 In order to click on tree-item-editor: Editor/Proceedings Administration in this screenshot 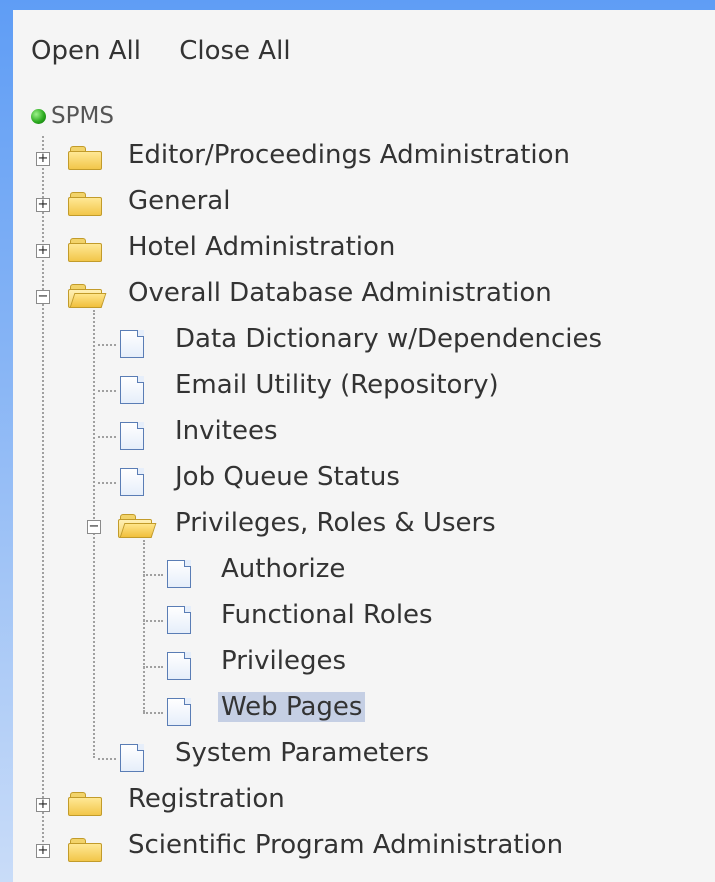, I will do `click(349, 155)`.